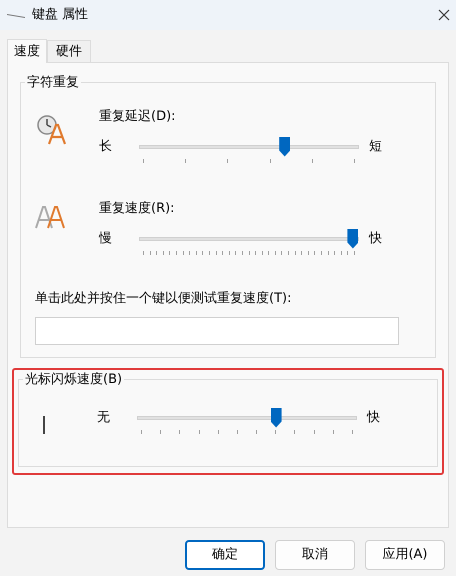 The width and height of the screenshot is (456, 576). Describe the element at coordinates (106, 147) in the screenshot. I see `slider-min-label: 长` at that location.